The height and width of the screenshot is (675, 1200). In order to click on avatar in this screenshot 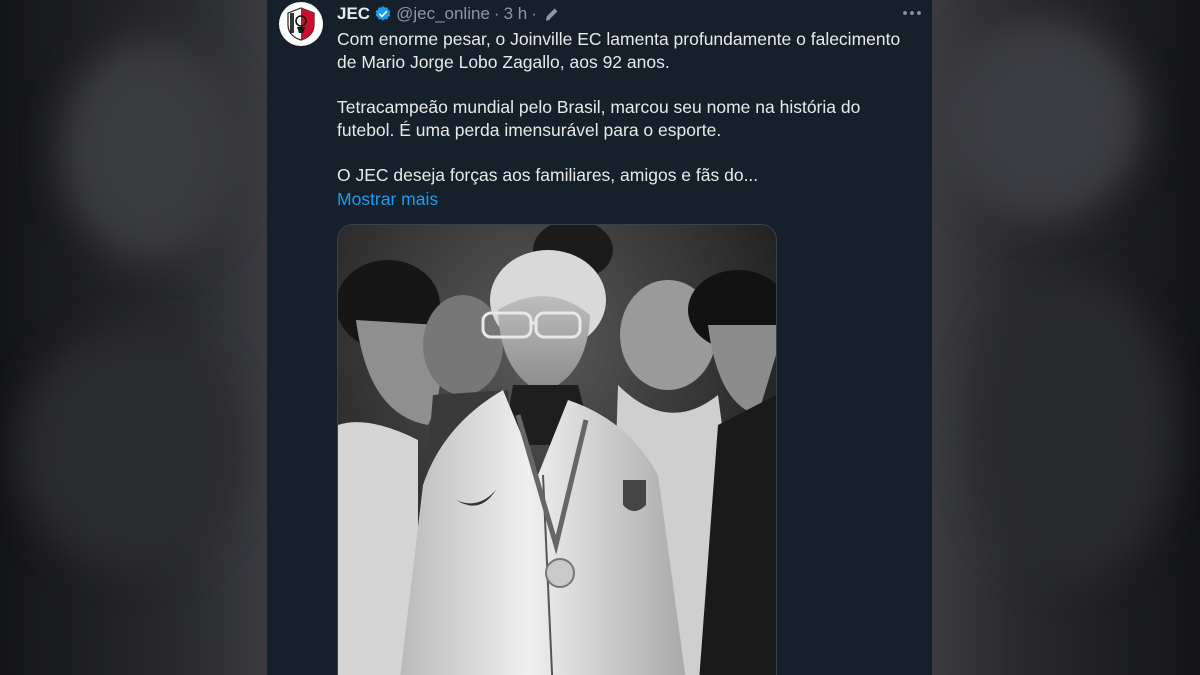, I will do `click(301, 24)`.